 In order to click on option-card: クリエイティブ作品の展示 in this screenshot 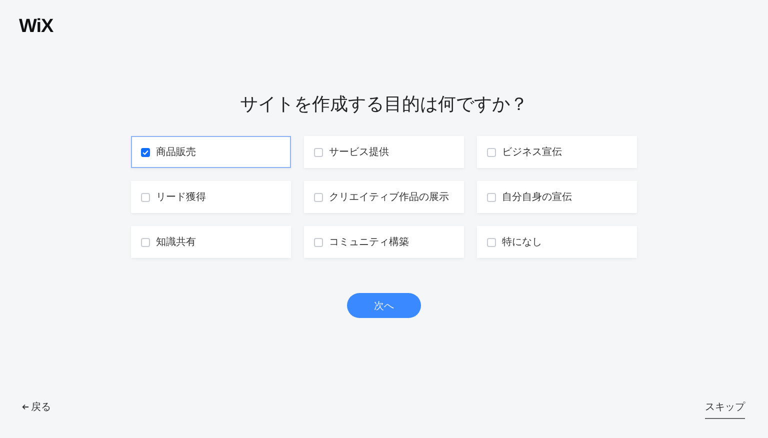, I will do `click(384, 197)`.